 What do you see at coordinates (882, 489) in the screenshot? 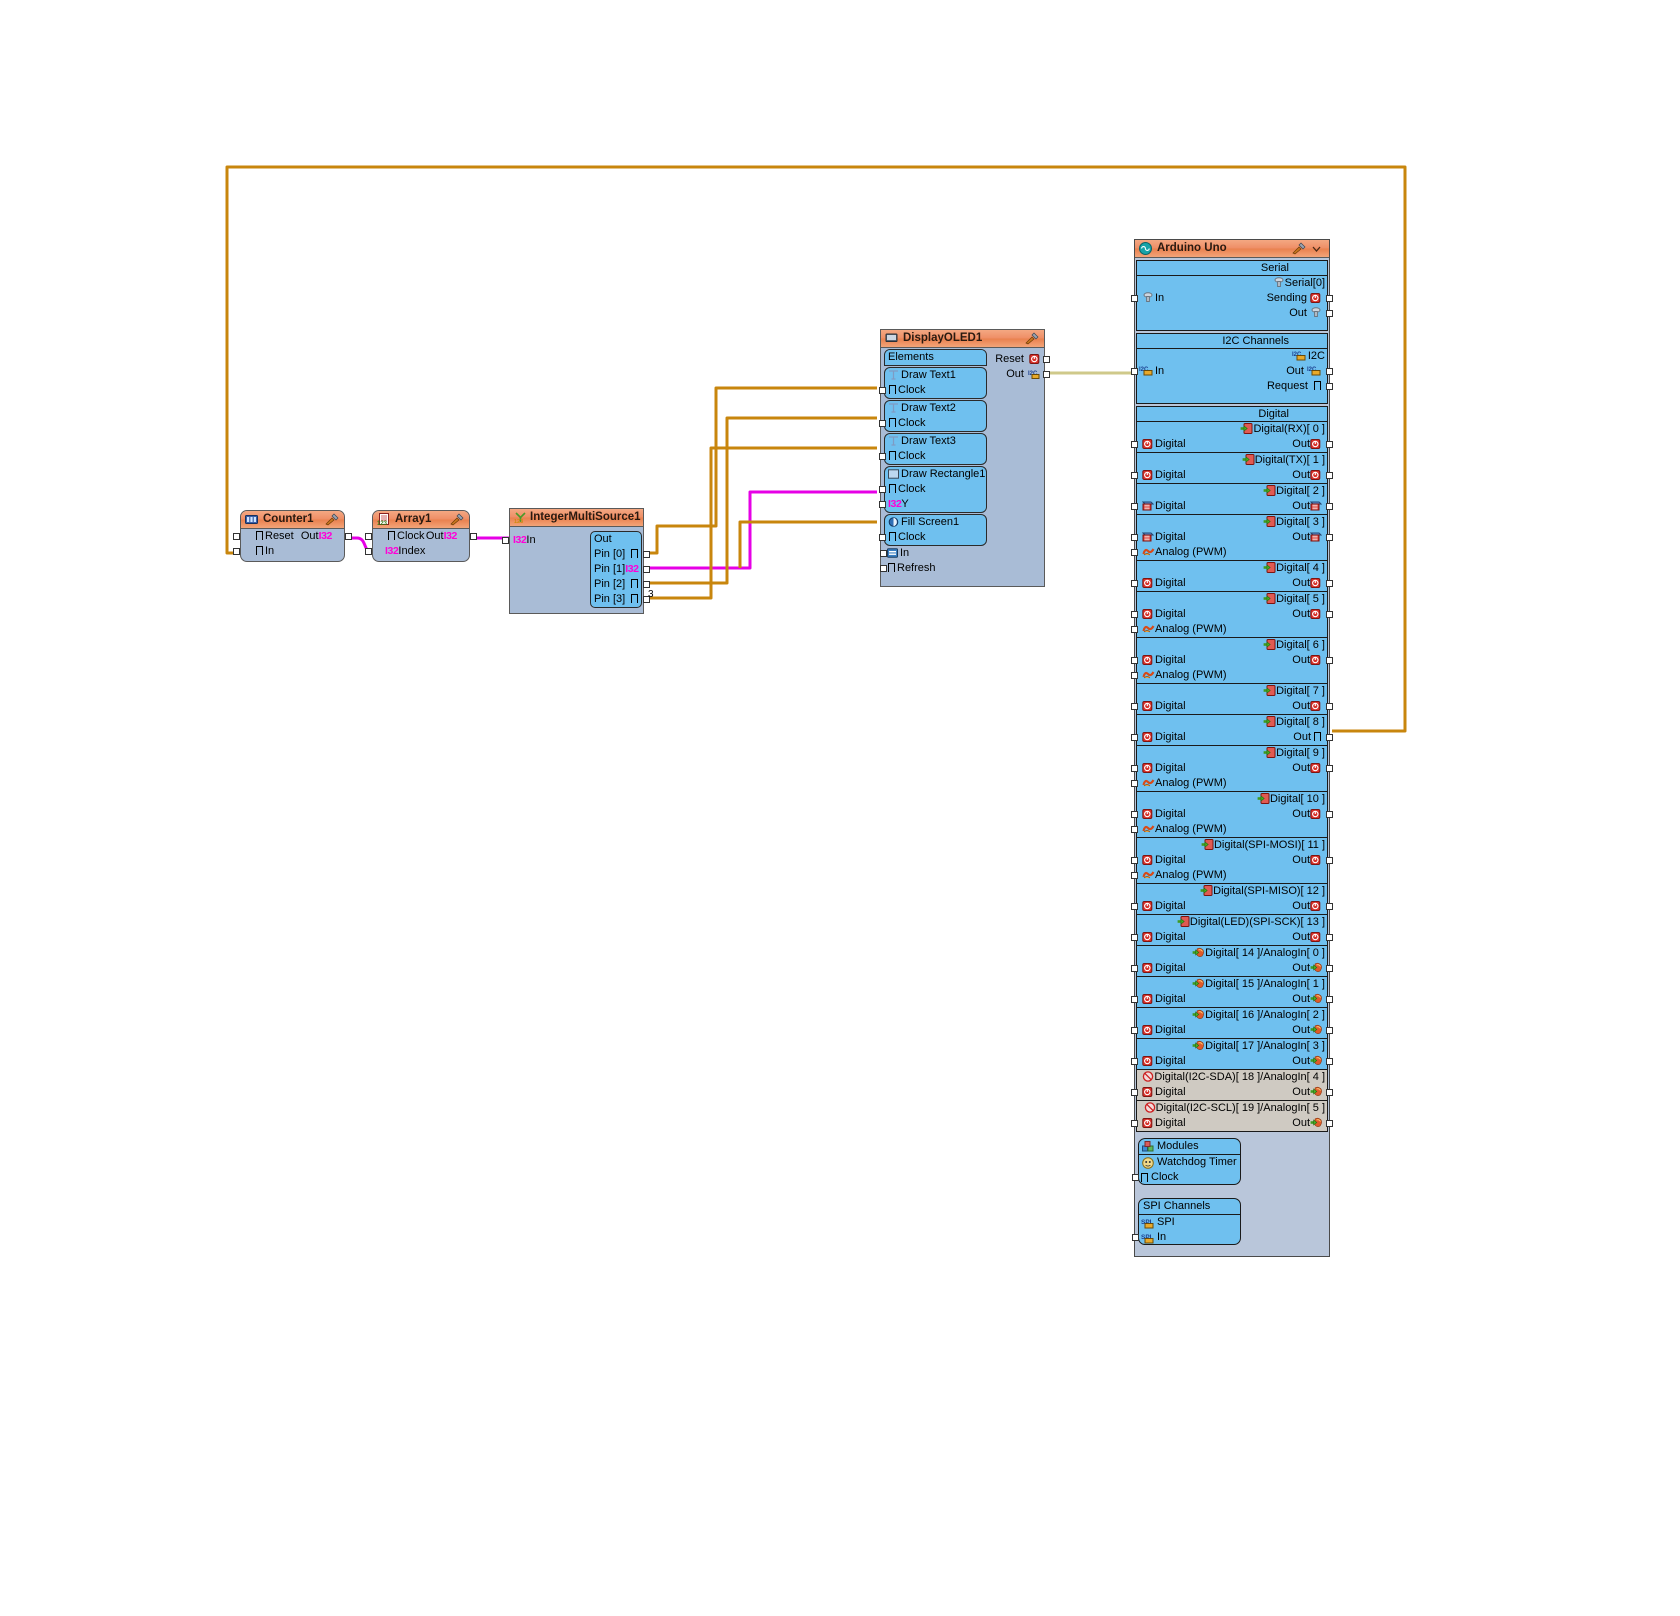
I see `oled-drawrect1-clock-port` at bounding box center [882, 489].